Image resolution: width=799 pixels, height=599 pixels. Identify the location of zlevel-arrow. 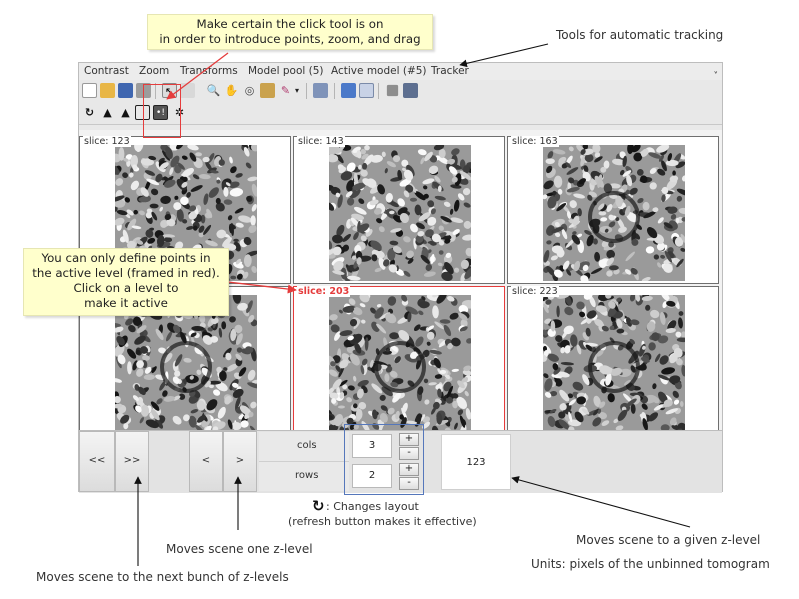
(601, 502).